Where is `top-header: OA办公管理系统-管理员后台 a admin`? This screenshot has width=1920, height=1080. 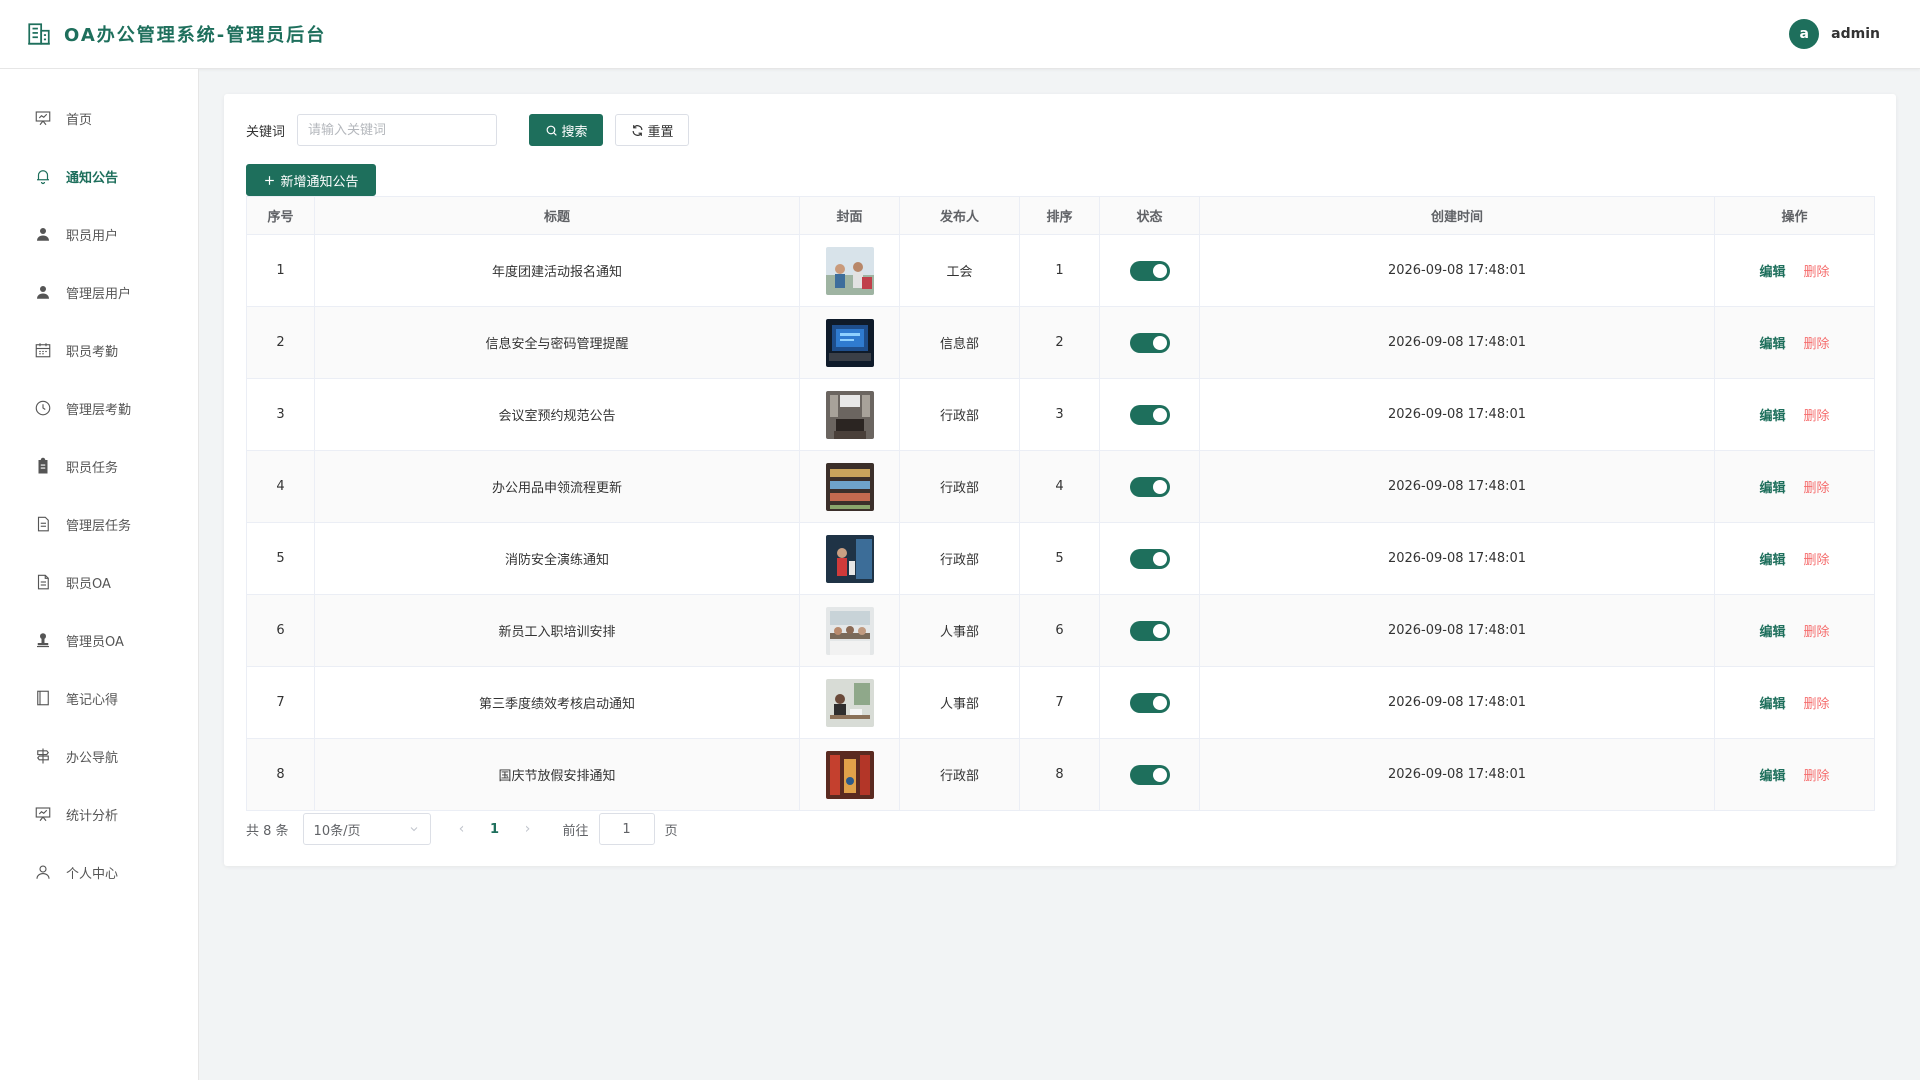 top-header: OA办公管理系统-管理员后台 a admin is located at coordinates (960, 34).